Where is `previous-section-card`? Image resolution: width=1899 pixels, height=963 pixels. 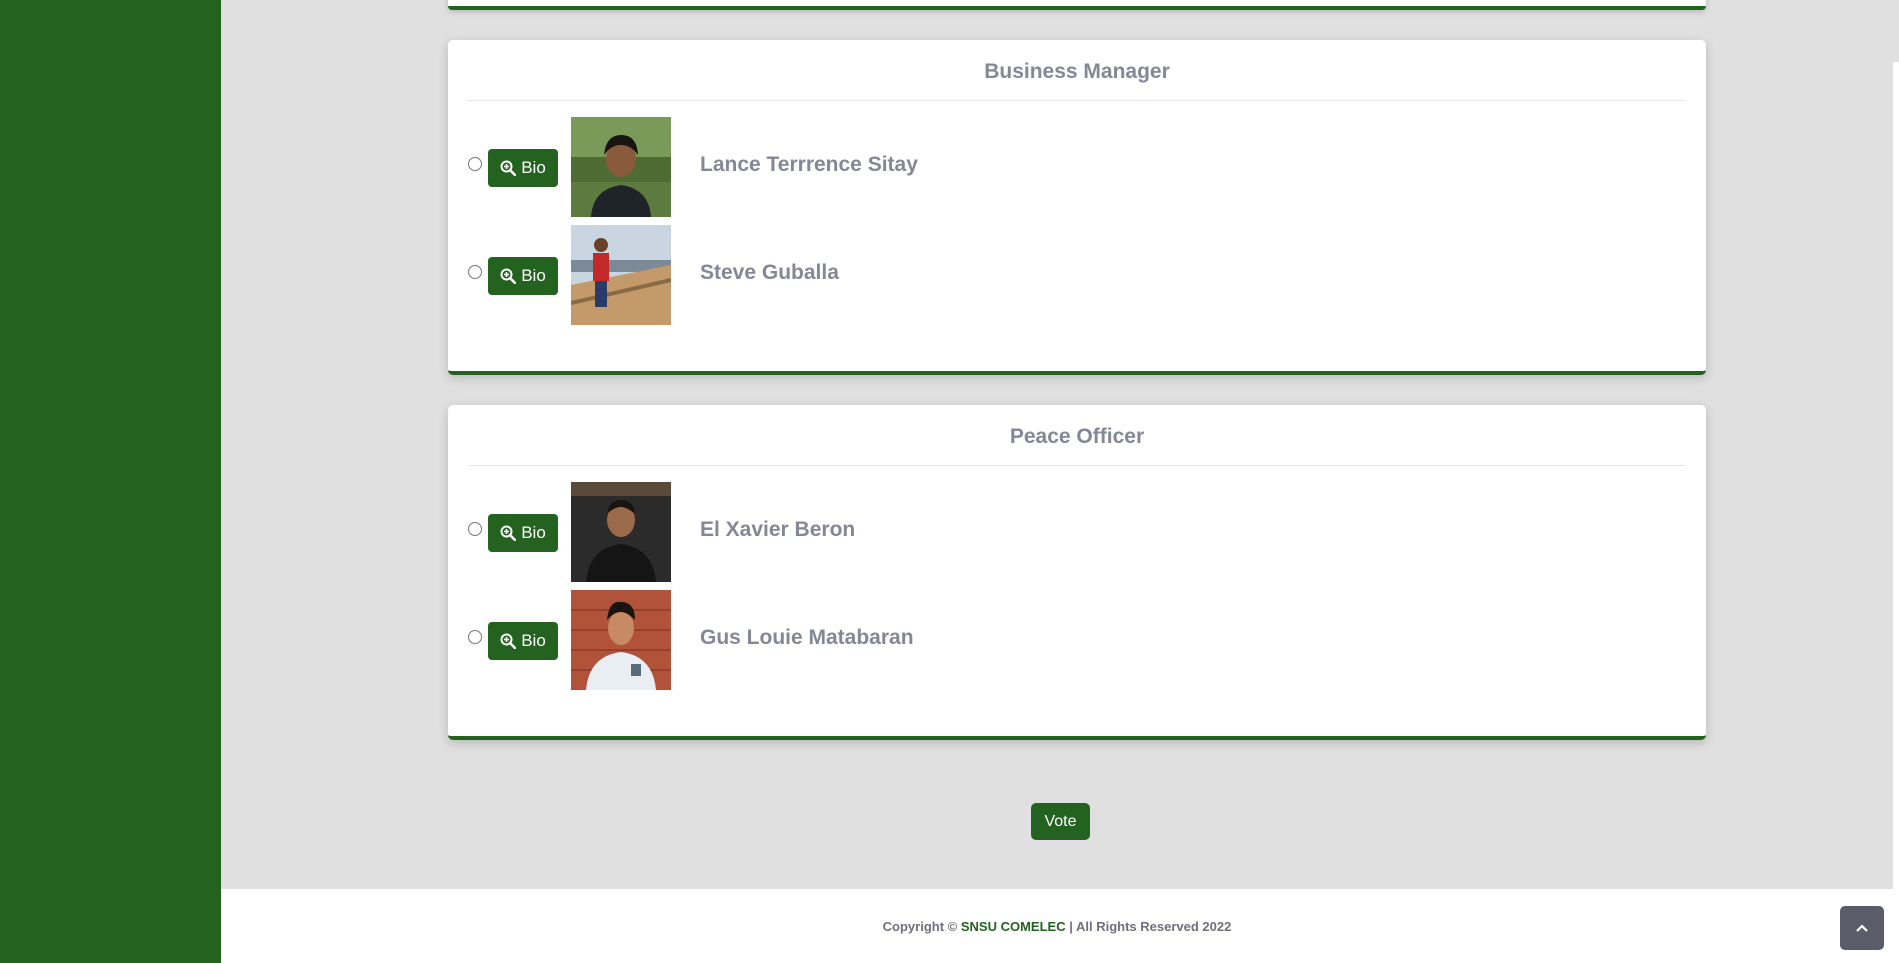 previous-section-card is located at coordinates (1077, 5).